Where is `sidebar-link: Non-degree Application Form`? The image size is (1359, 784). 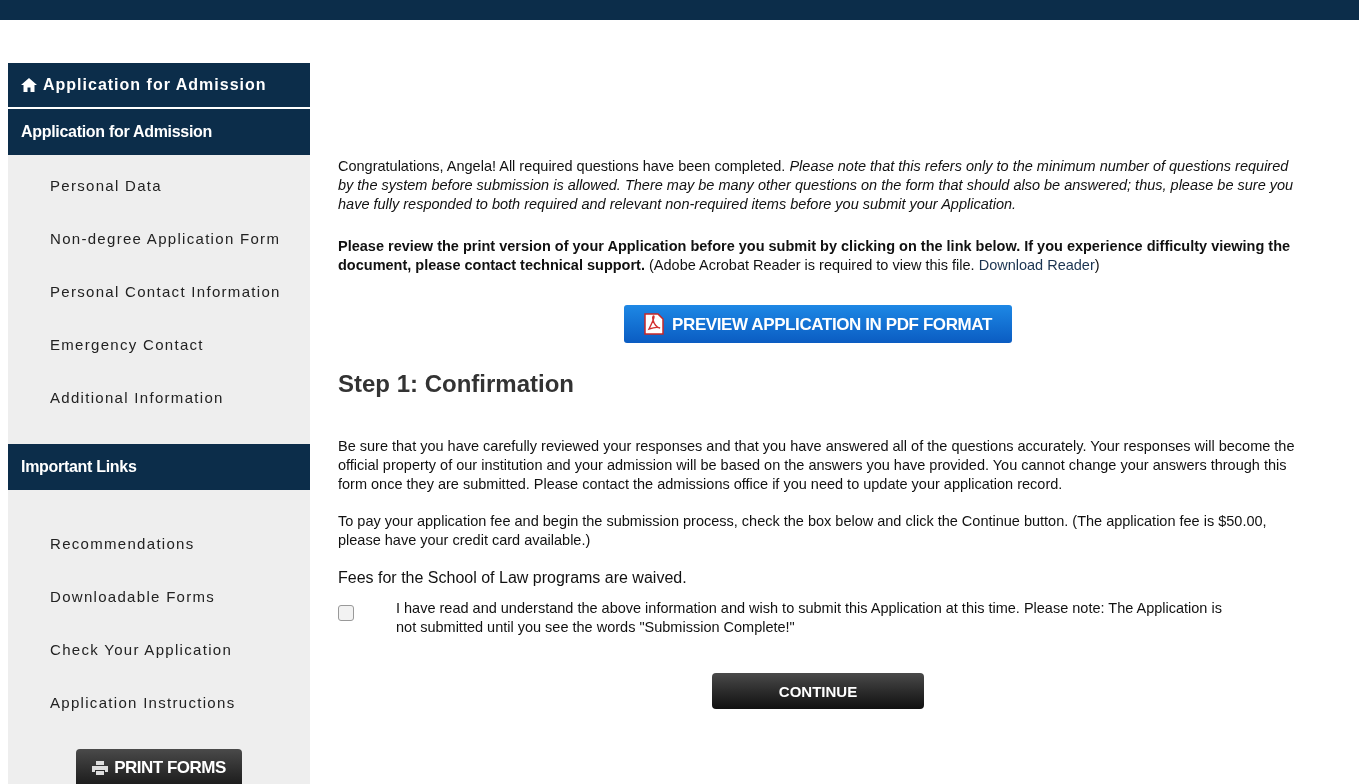 sidebar-link: Non-degree Application Form is located at coordinates (165, 238).